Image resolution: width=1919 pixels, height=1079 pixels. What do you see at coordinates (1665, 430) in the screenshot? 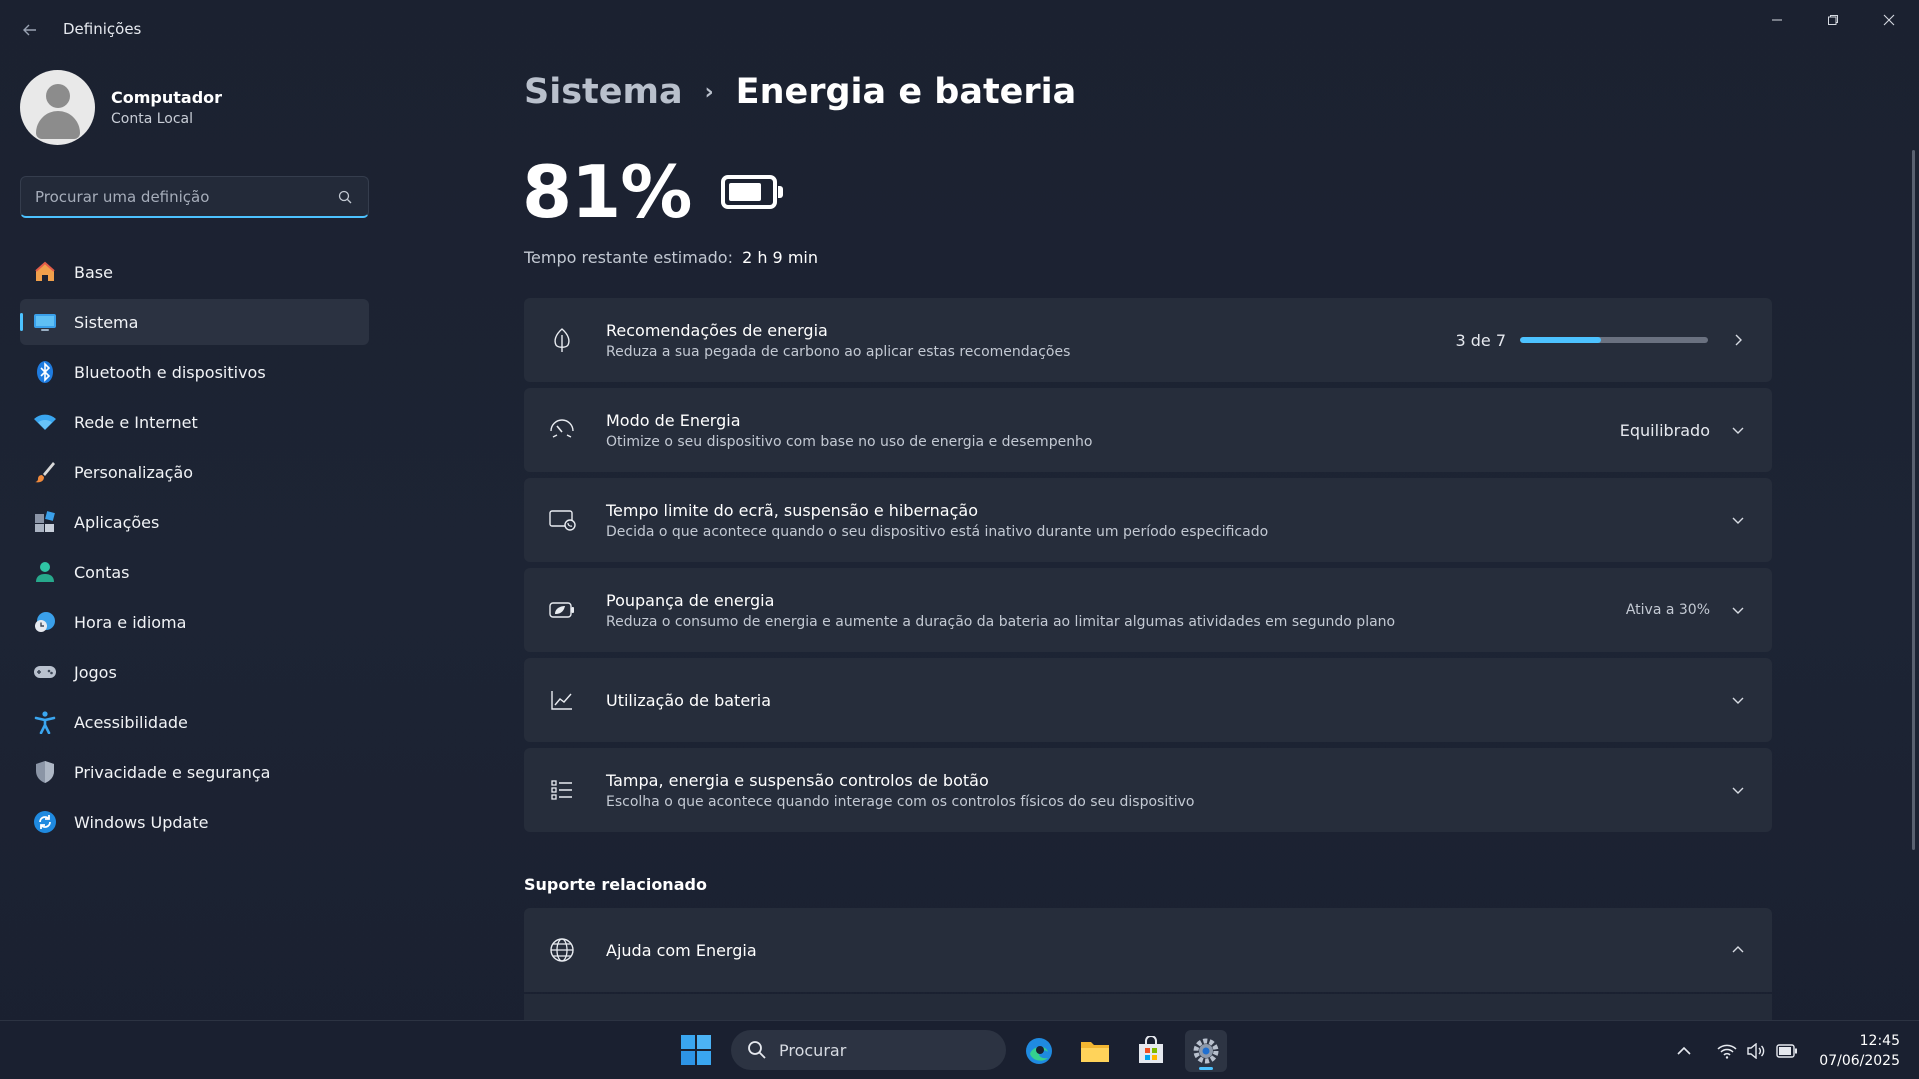
I see `power-mode-value: Equilibrado` at bounding box center [1665, 430].